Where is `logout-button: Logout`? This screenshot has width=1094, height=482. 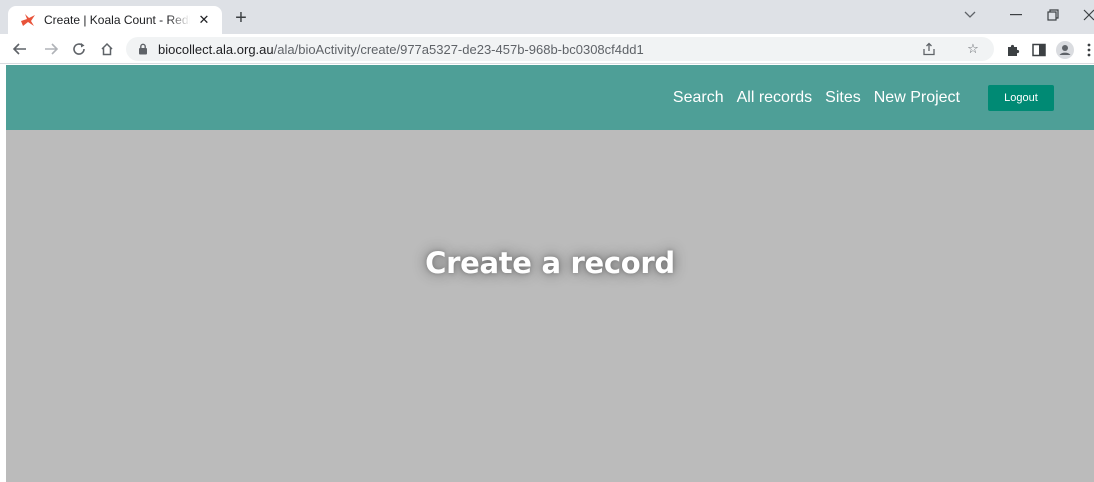
logout-button: Logout is located at coordinates (1021, 98).